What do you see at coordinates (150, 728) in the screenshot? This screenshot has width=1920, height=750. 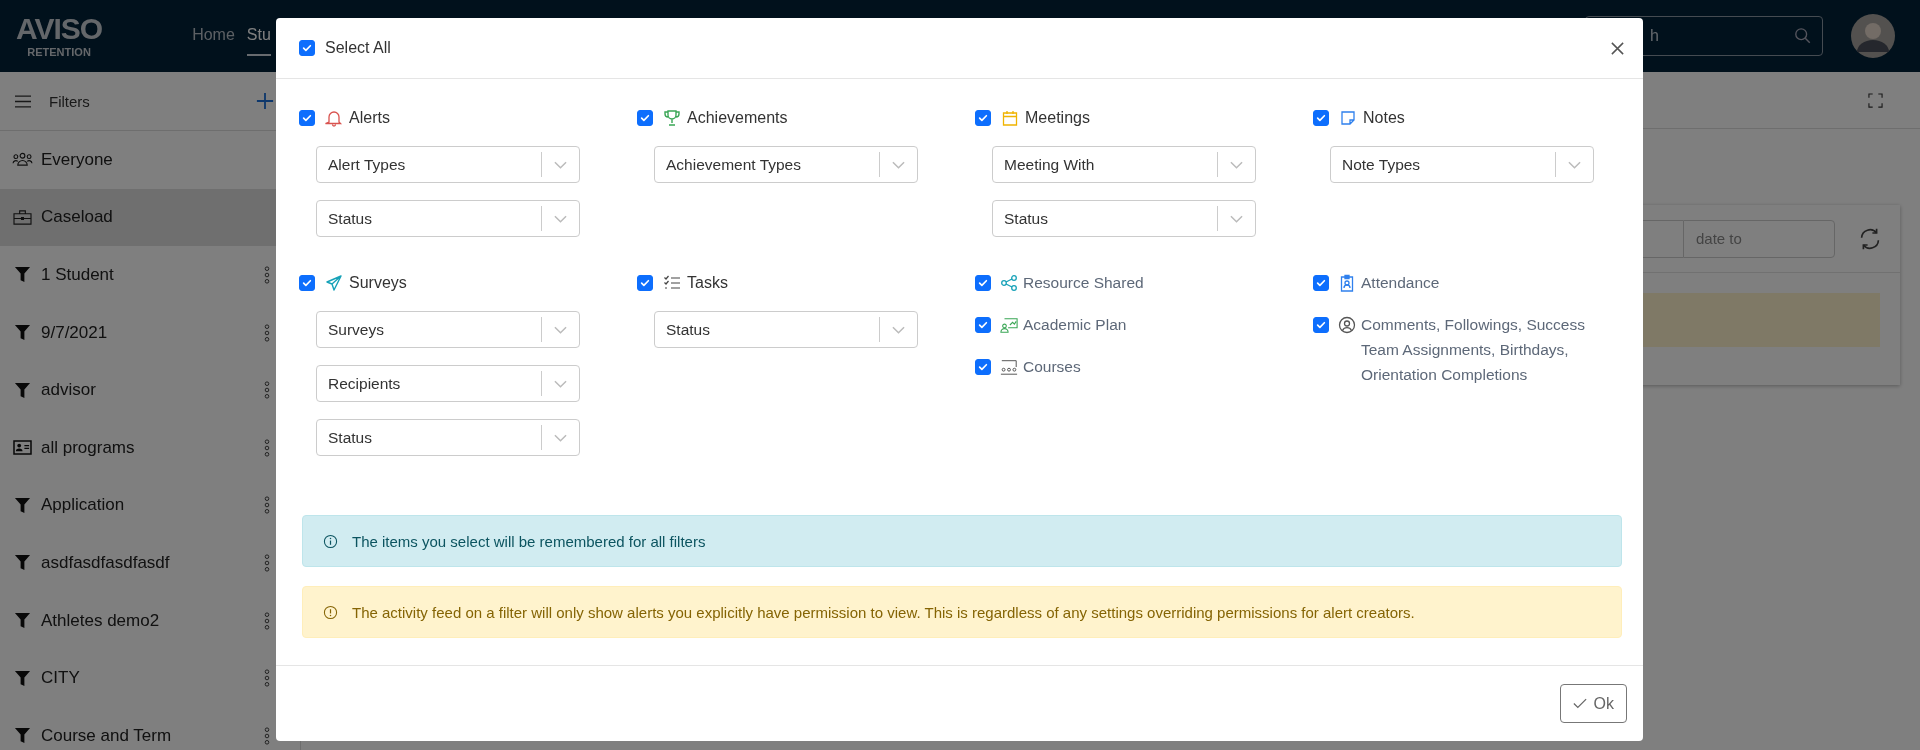 I see `sidebar-item: Course and Term` at bounding box center [150, 728].